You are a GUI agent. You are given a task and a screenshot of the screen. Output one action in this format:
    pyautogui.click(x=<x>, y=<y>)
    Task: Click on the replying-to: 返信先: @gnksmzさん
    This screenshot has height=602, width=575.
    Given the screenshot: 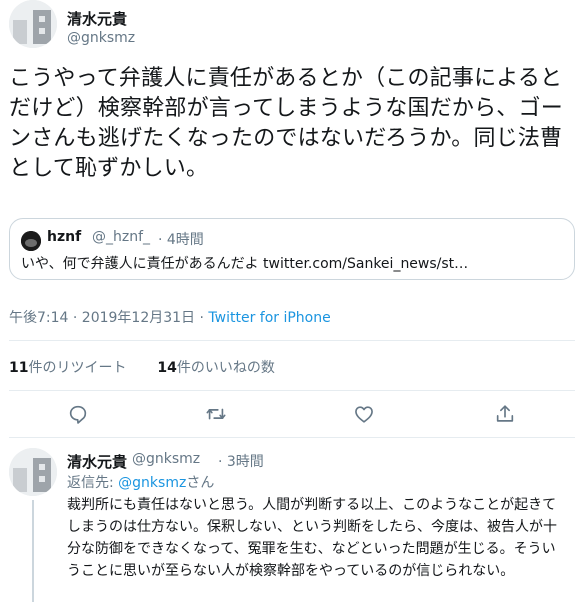 What is the action you would take?
    pyautogui.click(x=140, y=482)
    